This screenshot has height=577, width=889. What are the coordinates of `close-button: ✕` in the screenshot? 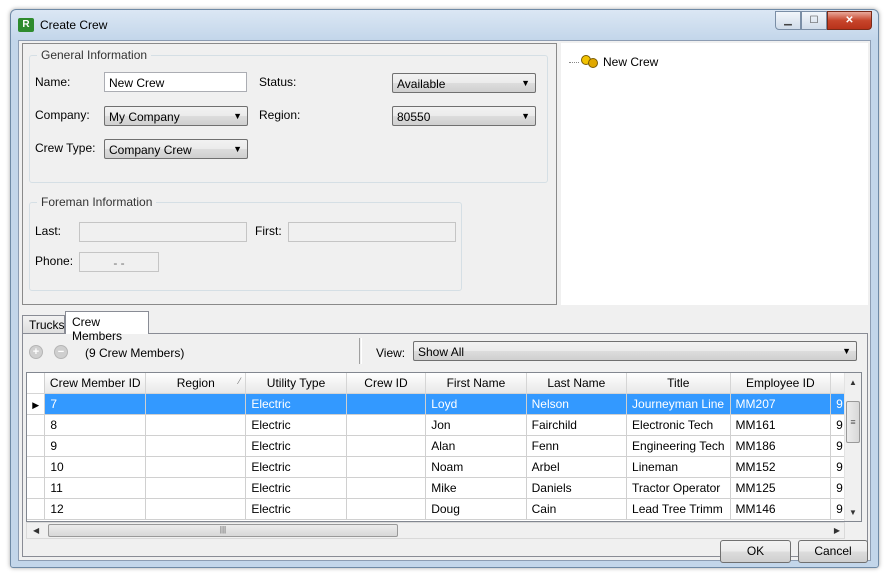 It's located at (849, 20).